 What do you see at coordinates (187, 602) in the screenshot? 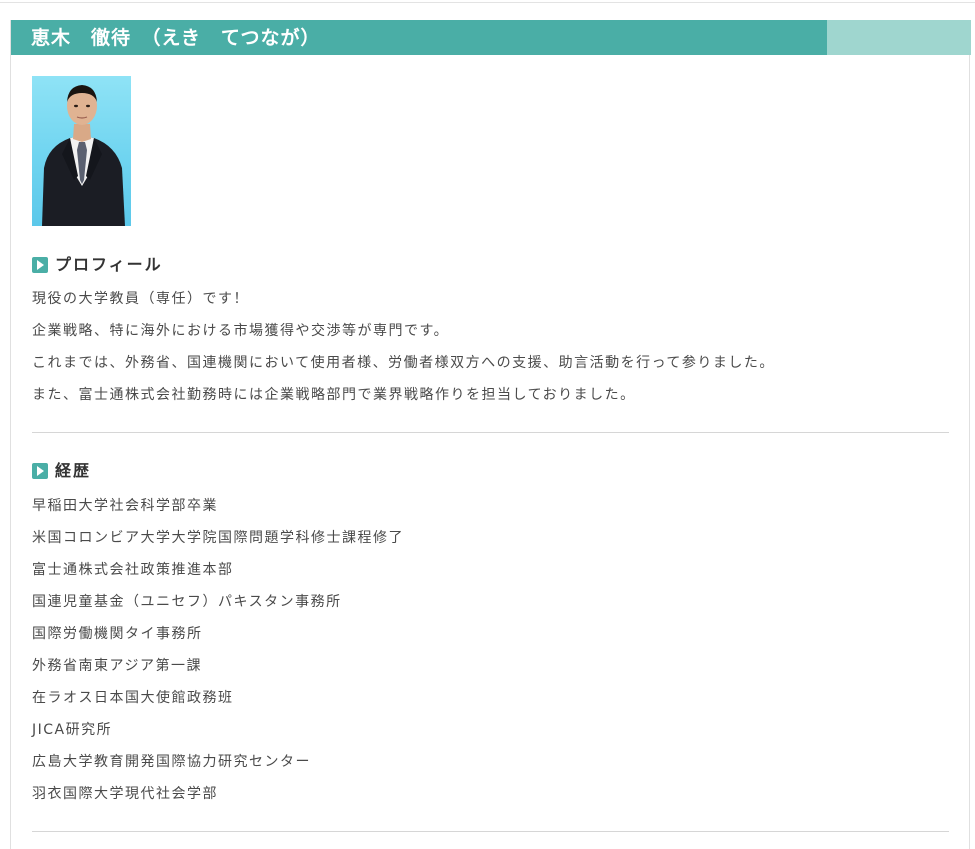
I see `career-line: 国連児童基金（ユニセフ）パキスタン事務所` at bounding box center [187, 602].